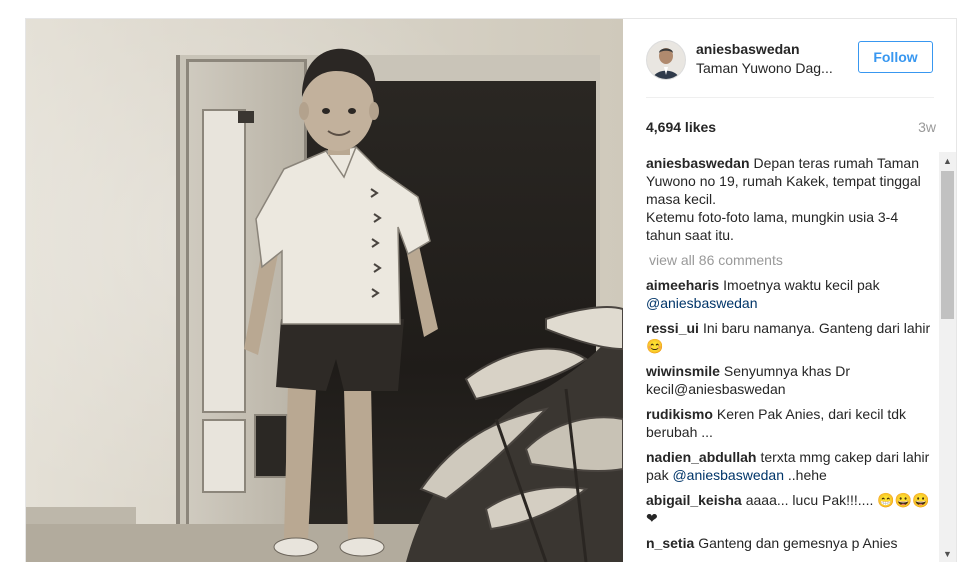 Image resolution: width=964 pixels, height=562 pixels. I want to click on caption-username: aniesbaswedan, so click(698, 163).